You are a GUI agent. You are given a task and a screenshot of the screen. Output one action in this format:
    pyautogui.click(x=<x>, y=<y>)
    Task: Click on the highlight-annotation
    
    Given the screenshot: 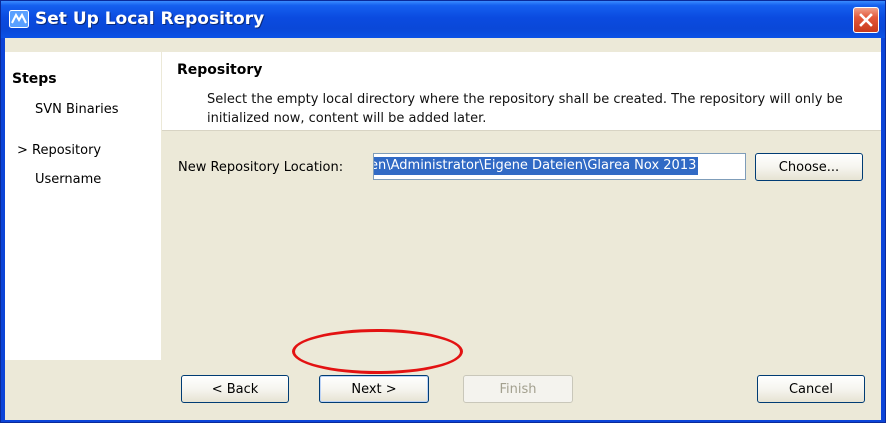 What is the action you would take?
    pyautogui.click(x=377, y=351)
    